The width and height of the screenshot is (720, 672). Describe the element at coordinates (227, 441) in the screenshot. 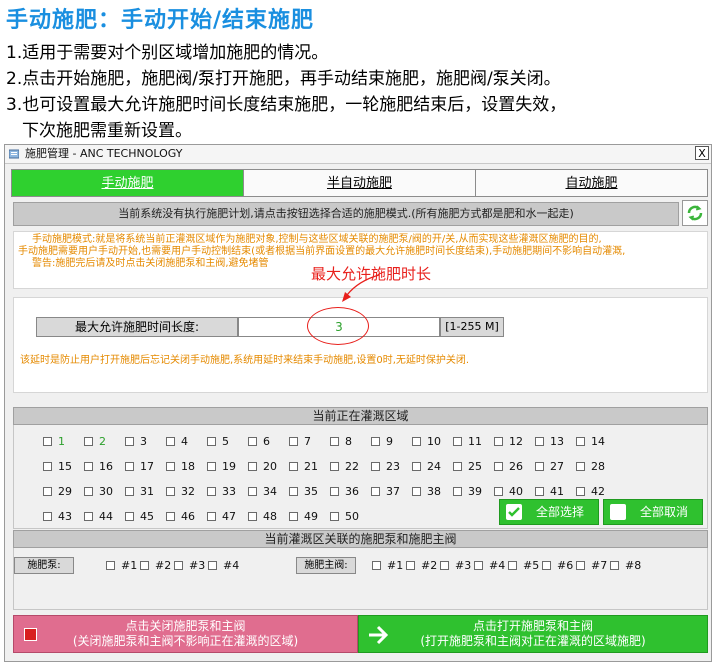

I see `zone-checkbox: 5` at that location.